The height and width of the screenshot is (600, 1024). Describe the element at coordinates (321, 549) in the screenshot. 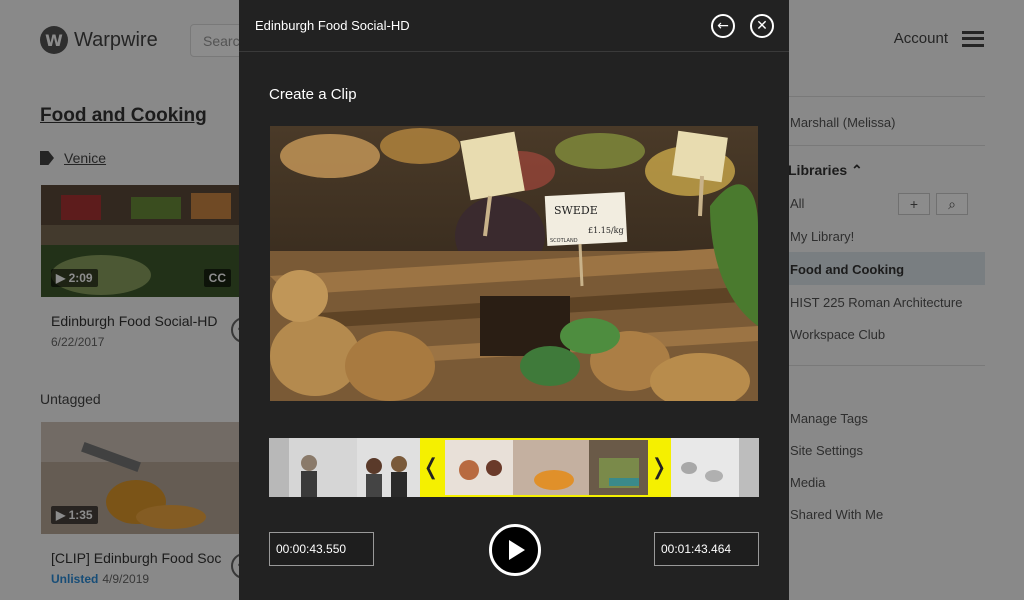

I see `clip-start-time-input` at that location.